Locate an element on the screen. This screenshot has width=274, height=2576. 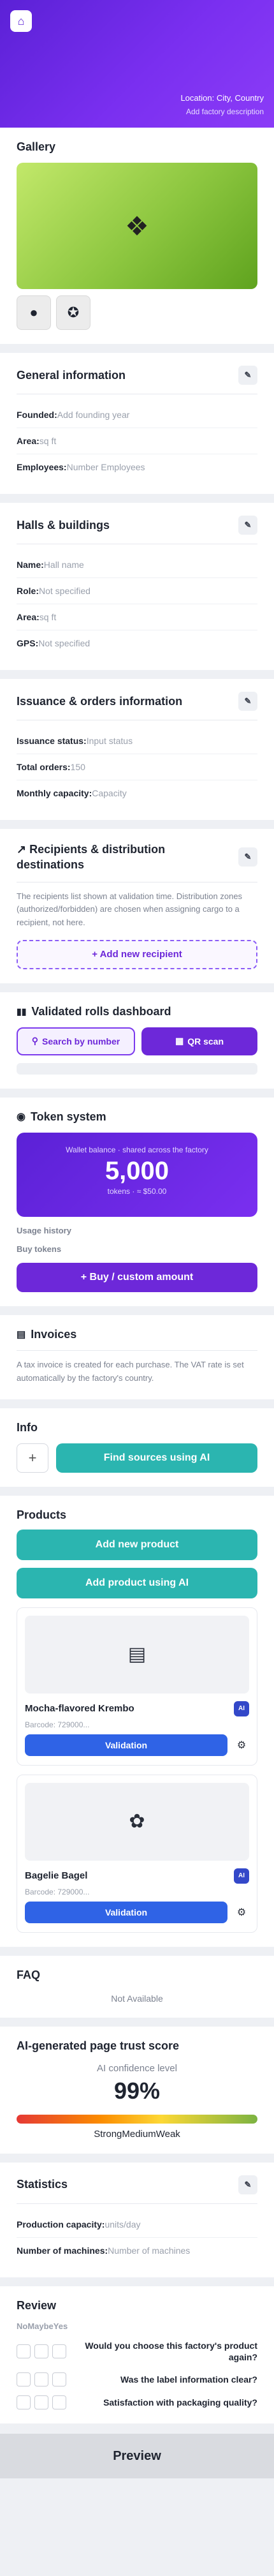
product-name: Mocha-flavored Krembo is located at coordinates (79, 1709).